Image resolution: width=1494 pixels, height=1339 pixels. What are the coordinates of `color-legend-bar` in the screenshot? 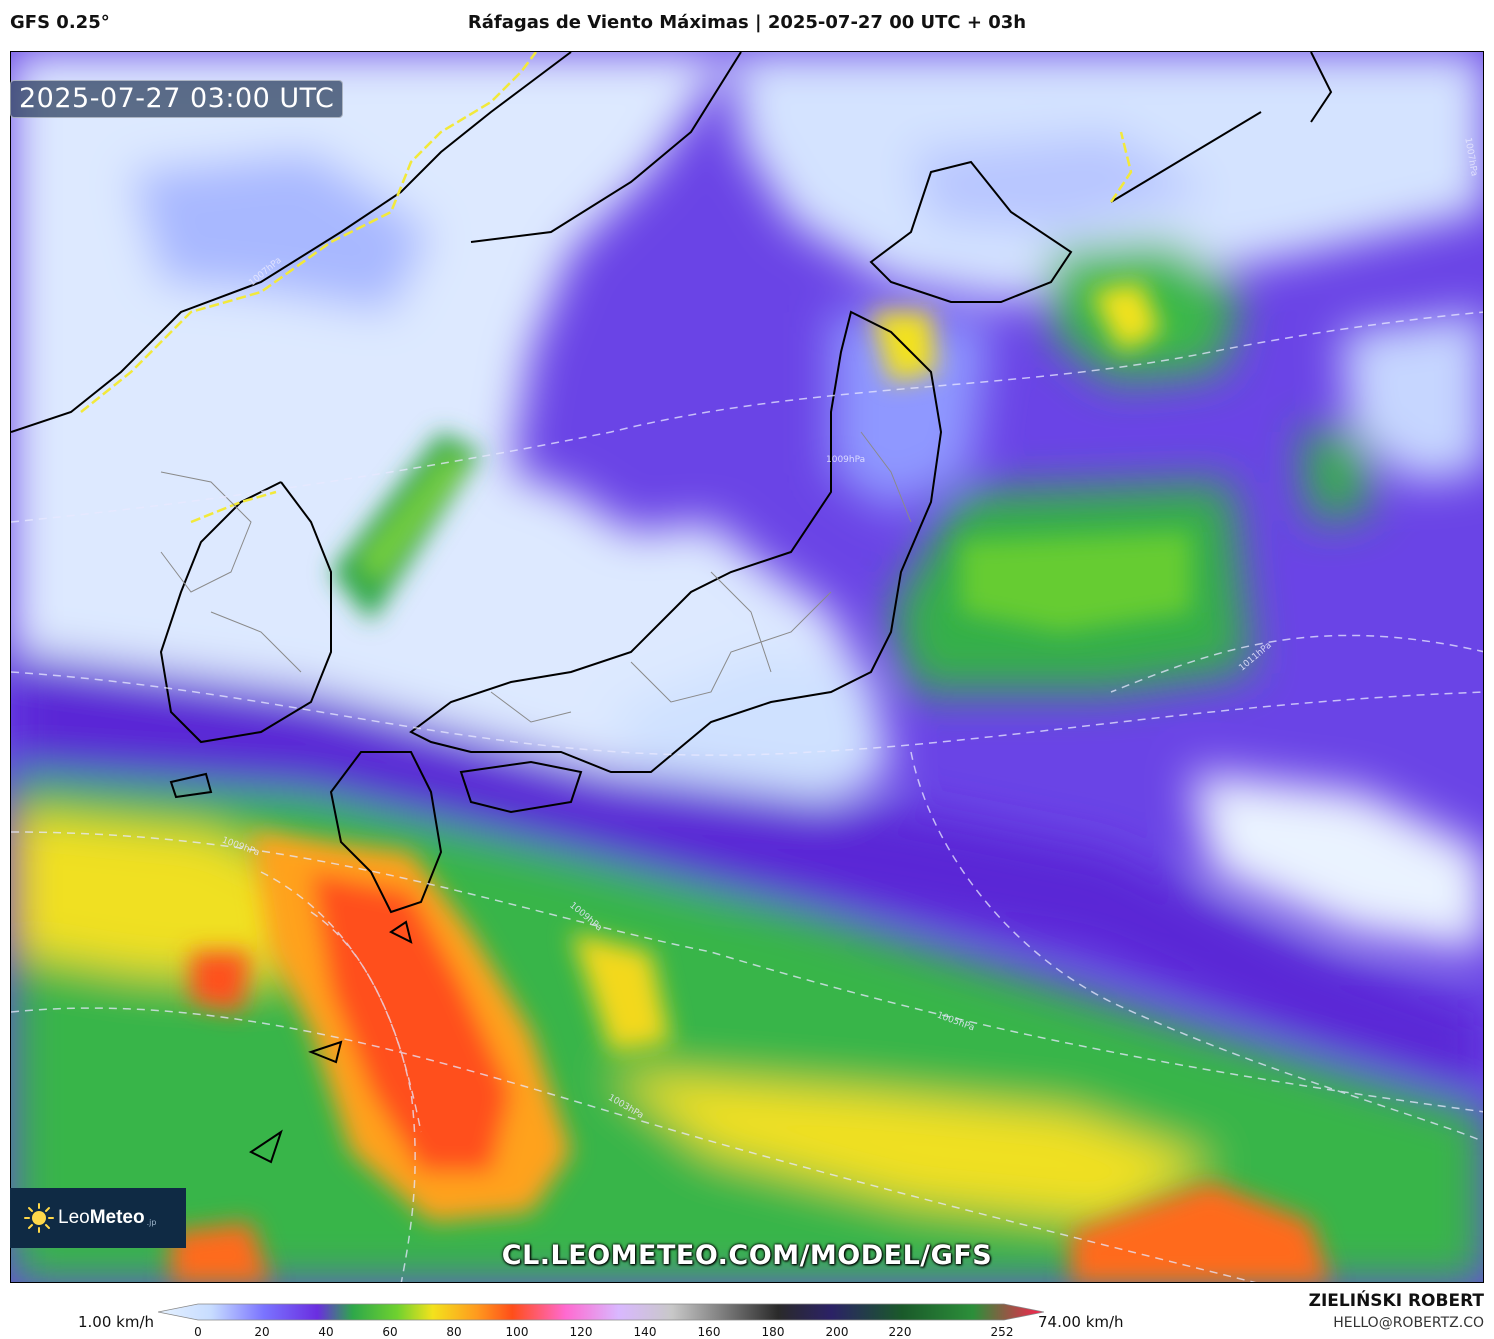 It's located at (601, 1312).